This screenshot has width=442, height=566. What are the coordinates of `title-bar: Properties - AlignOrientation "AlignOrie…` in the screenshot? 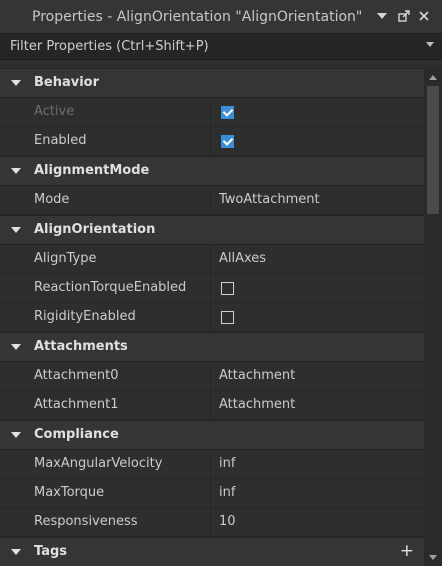 It's located at (221, 17).